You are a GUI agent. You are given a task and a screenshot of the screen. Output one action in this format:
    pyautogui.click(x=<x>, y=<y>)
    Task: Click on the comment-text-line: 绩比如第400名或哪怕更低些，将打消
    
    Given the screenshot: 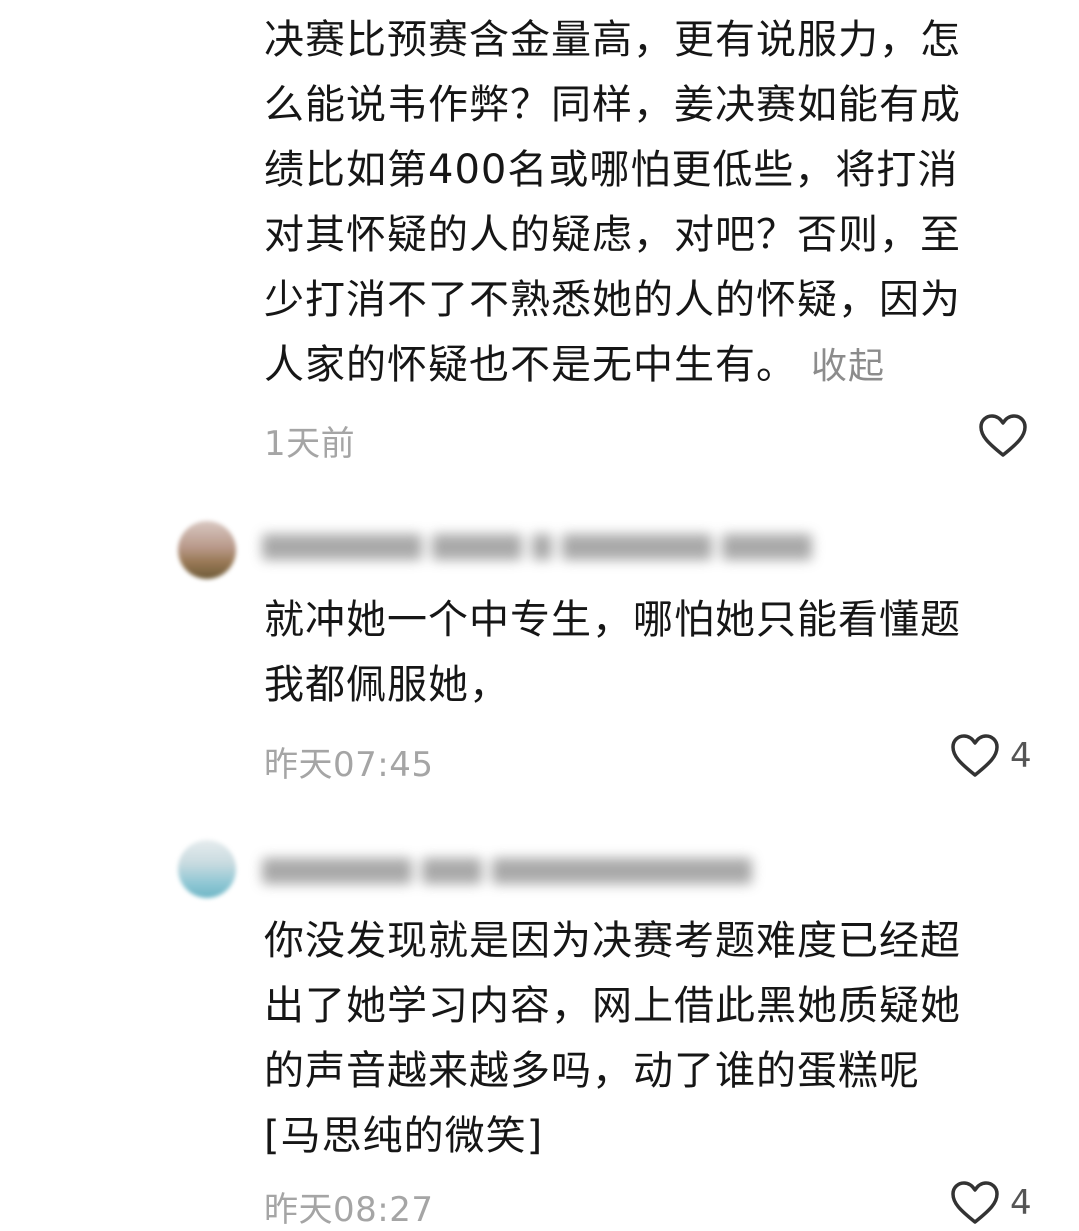 What is the action you would take?
    pyautogui.click(x=611, y=170)
    